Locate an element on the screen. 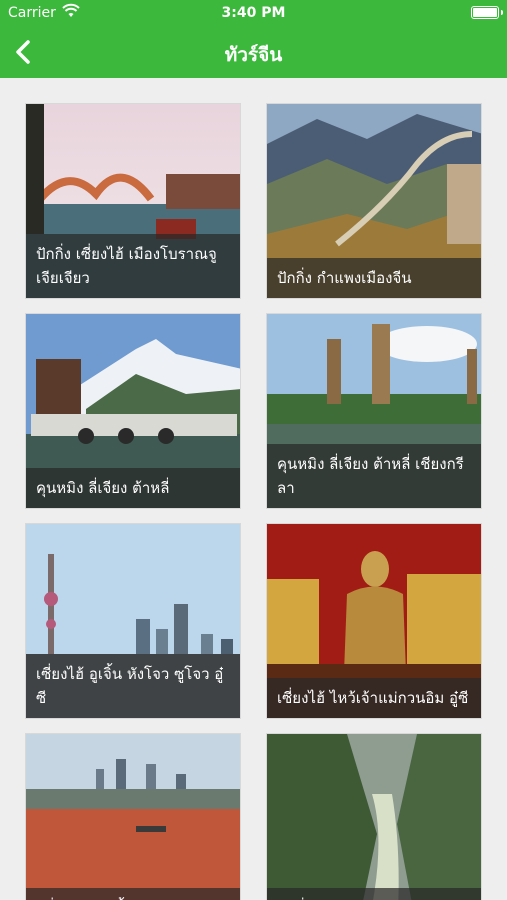 This screenshot has width=507, height=900. clock: 3:40 PM is located at coordinates (253, 13).